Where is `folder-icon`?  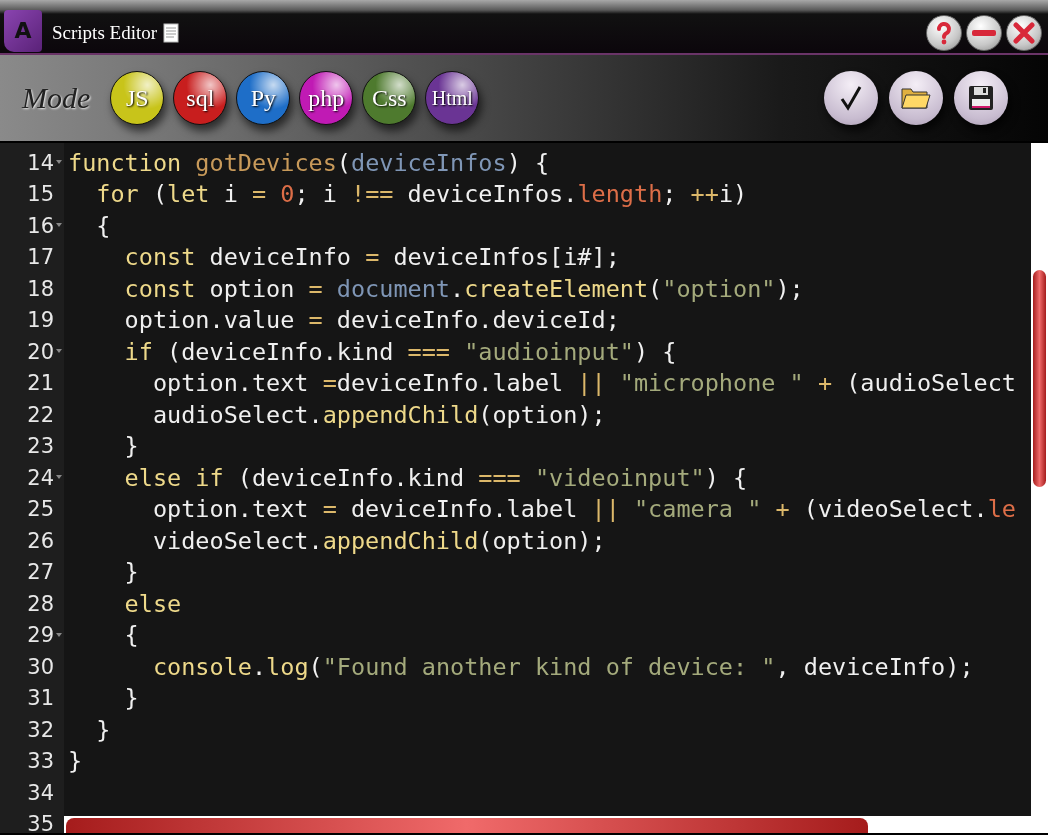
folder-icon is located at coordinates (916, 98).